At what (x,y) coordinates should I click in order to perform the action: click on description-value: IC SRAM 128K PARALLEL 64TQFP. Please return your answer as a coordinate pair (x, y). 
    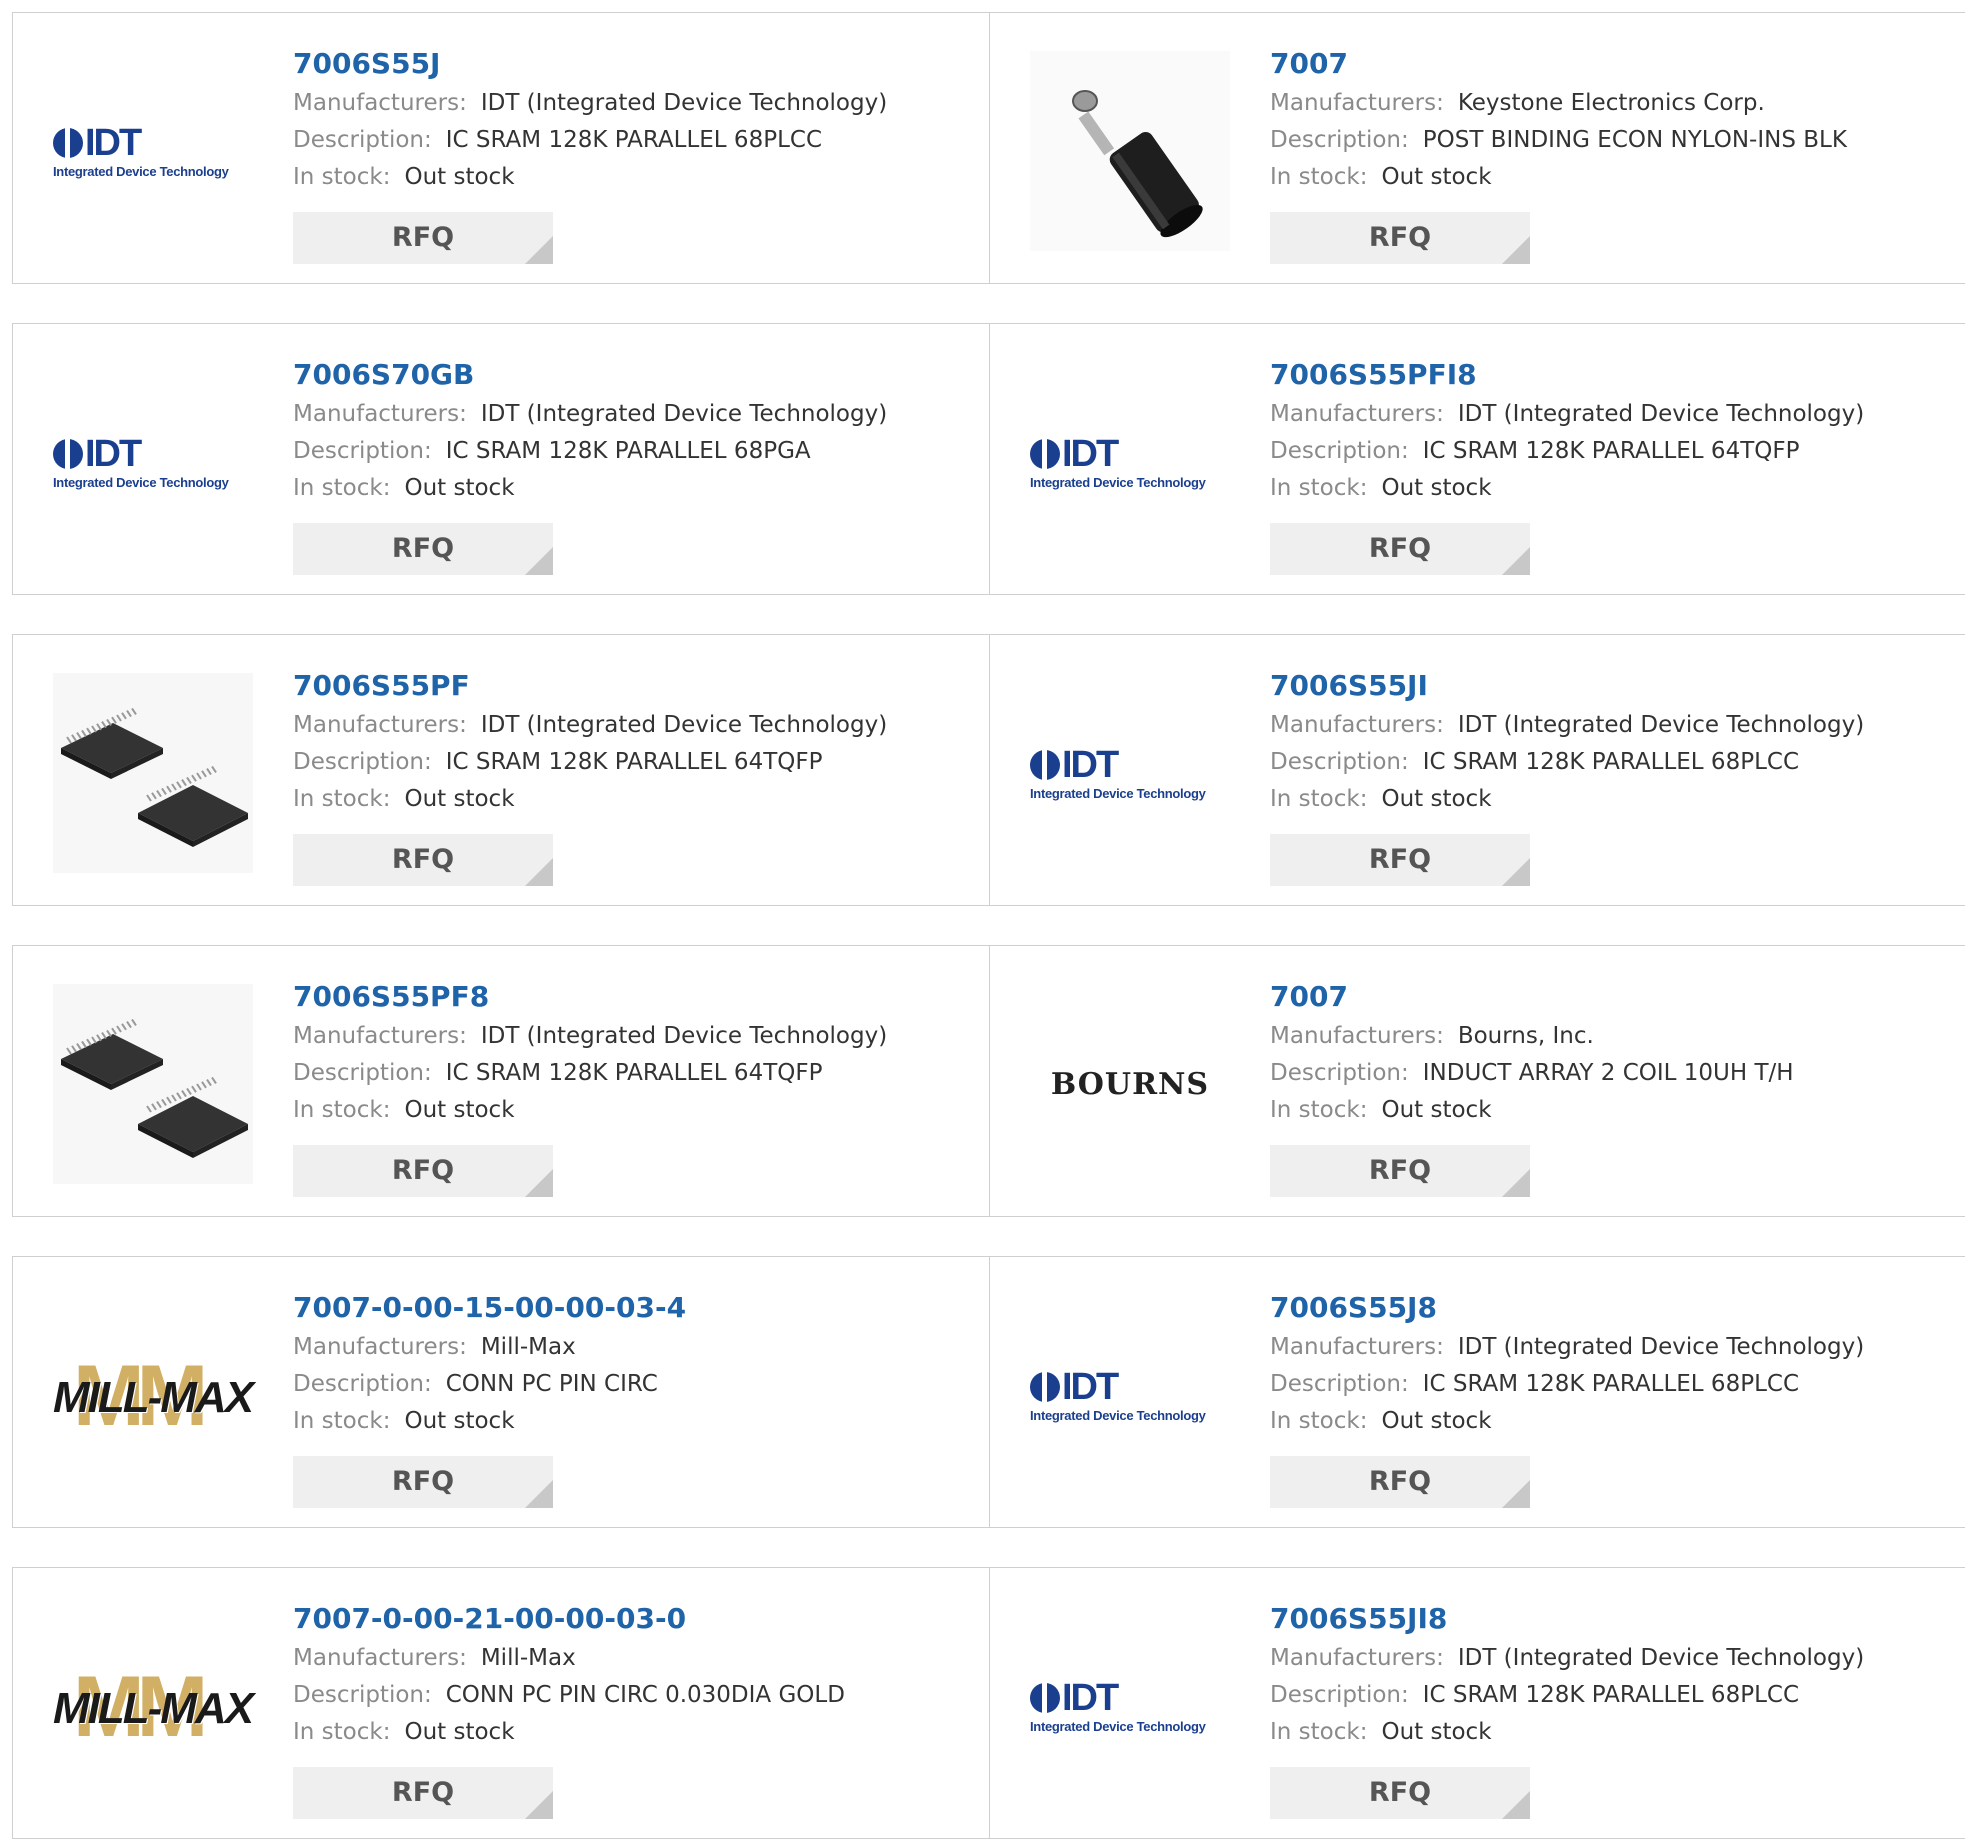
    Looking at the image, I should click on (1611, 451).